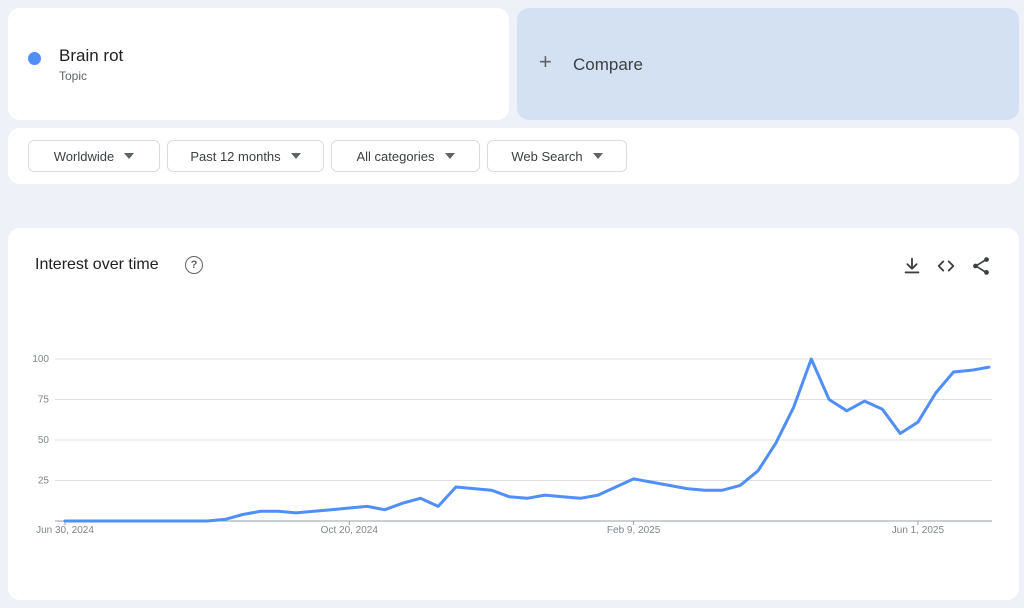  I want to click on search-type-dropdown: Web Search, so click(557, 156).